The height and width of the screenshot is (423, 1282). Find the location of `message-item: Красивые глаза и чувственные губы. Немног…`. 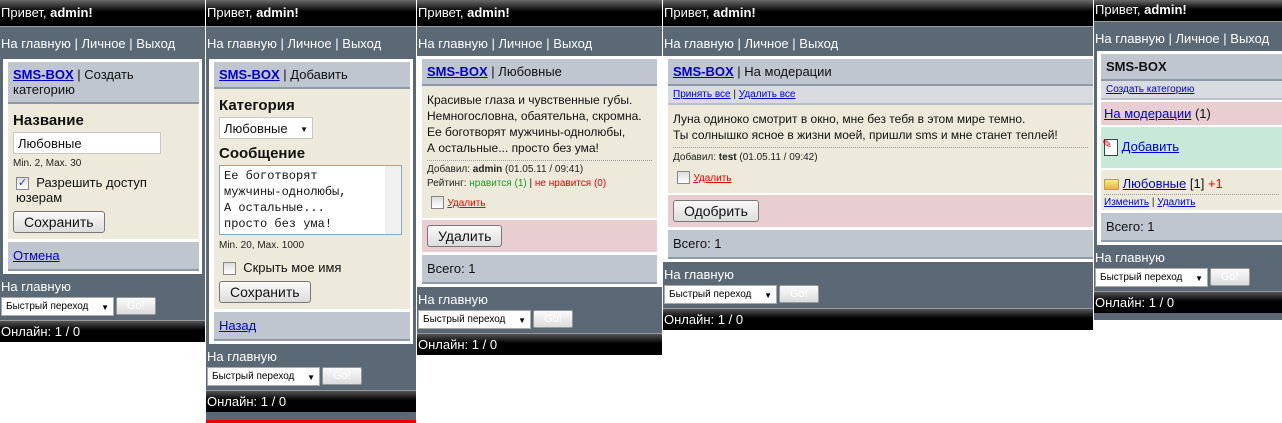

message-item: Красивые глаза и чувственные губы. Немног… is located at coordinates (539, 152).